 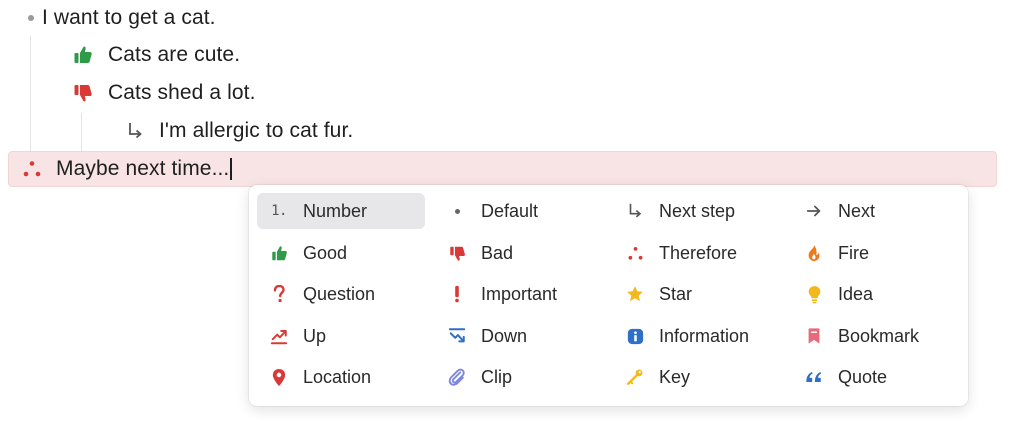 I want to click on outline-item: I want to get a cat., so click(x=118, y=18).